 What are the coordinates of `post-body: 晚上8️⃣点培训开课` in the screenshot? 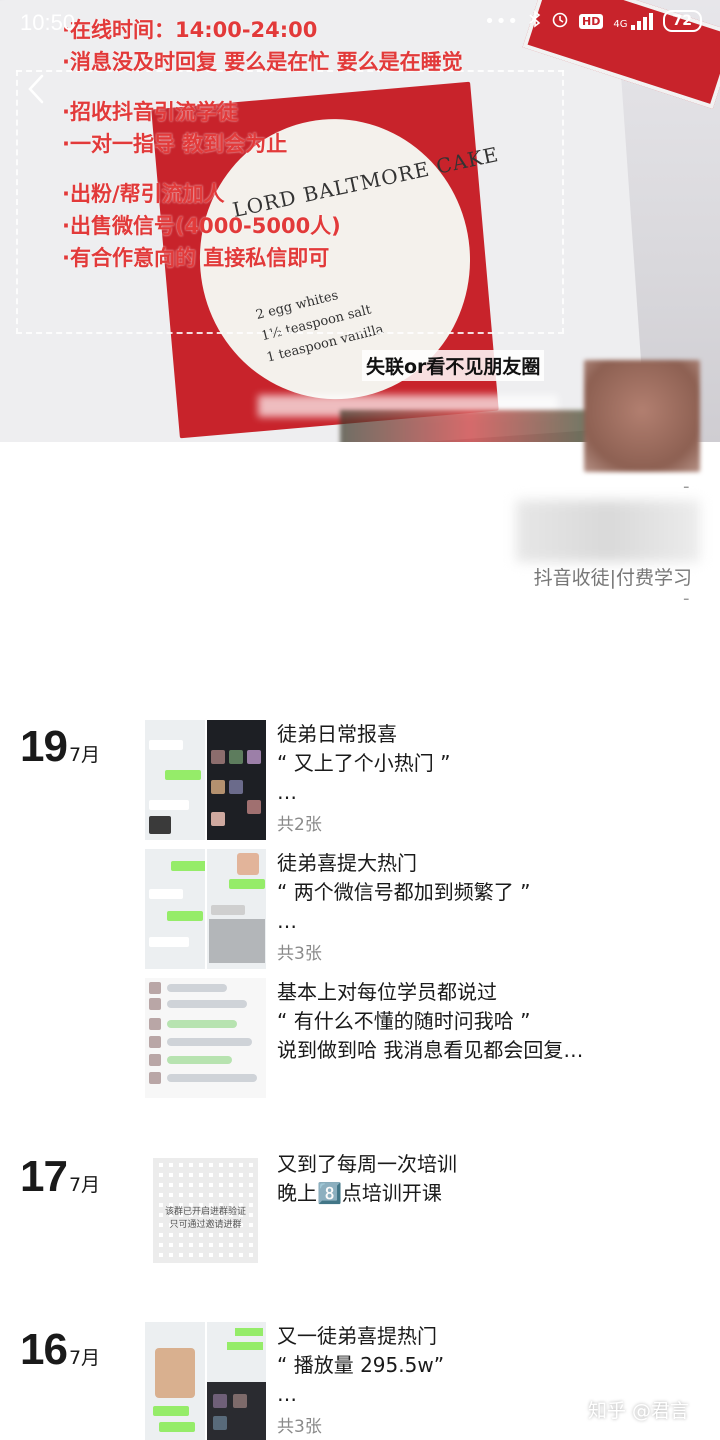 It's located at (359, 1193).